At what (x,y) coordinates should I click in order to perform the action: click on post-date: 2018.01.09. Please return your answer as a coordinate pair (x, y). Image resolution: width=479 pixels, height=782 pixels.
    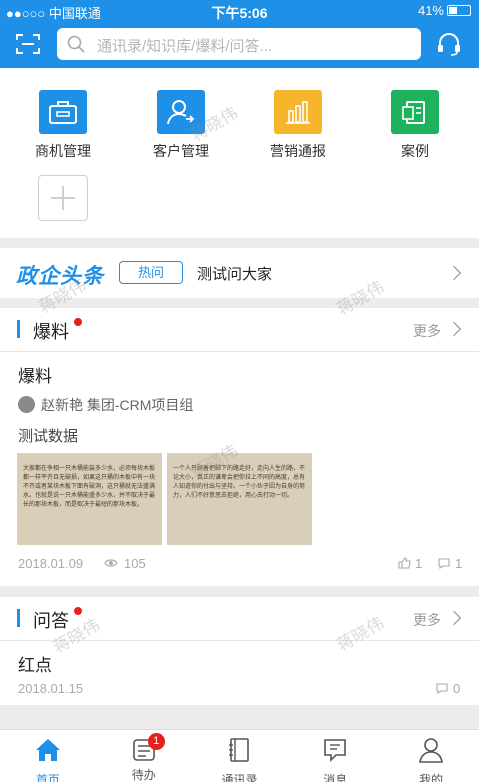
    Looking at the image, I should click on (51, 563).